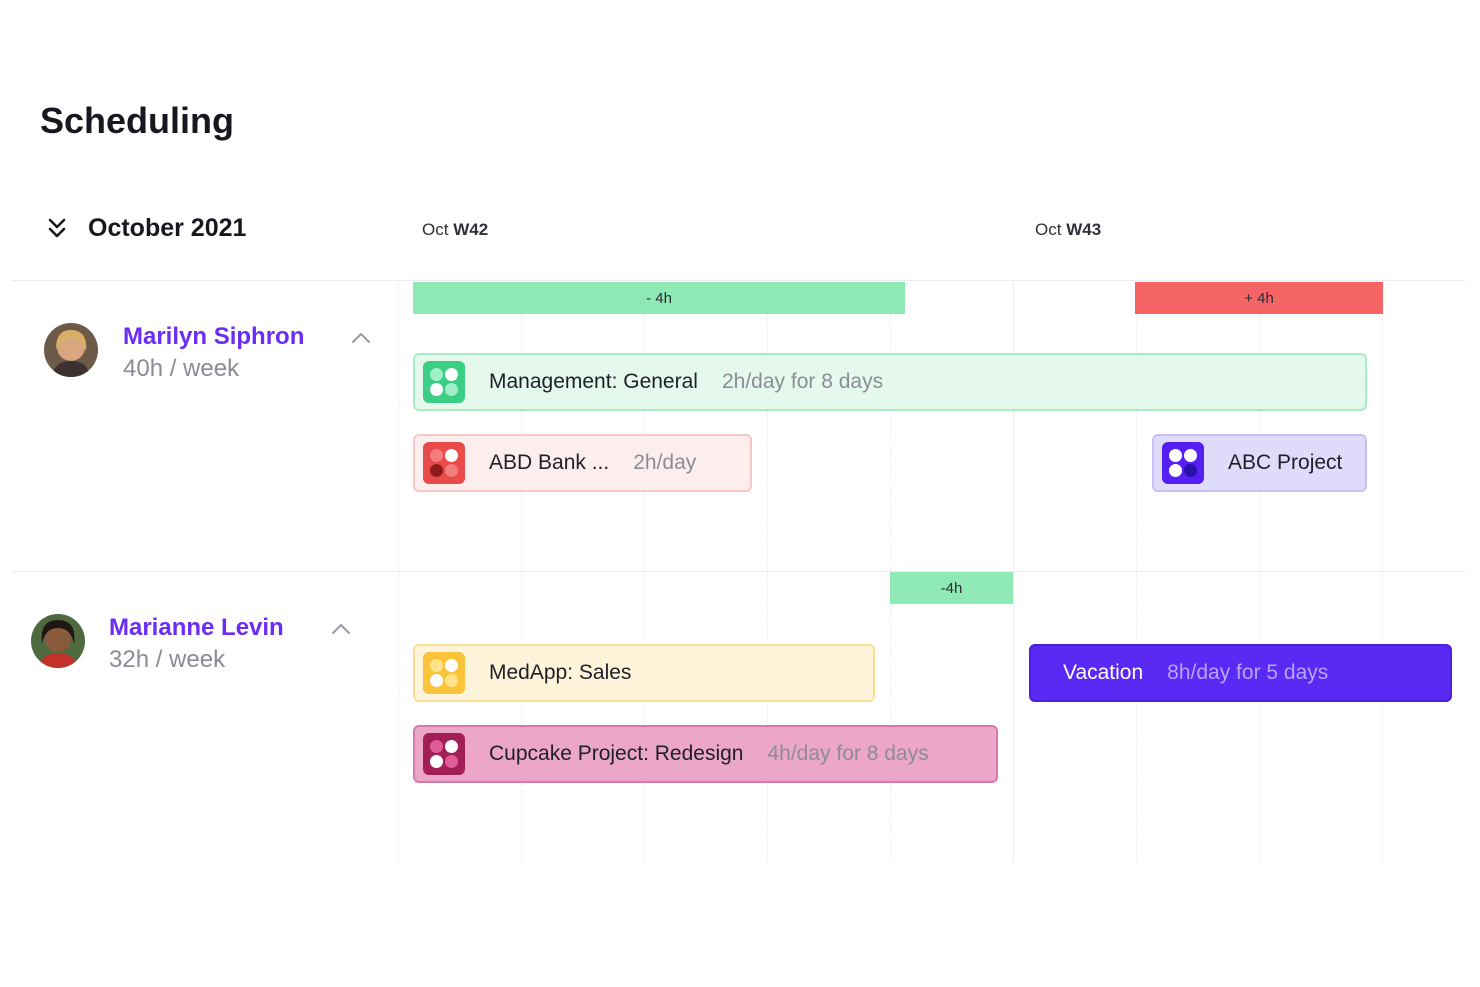 Image resolution: width=1480 pixels, height=987 pixels. What do you see at coordinates (848, 753) in the screenshot?
I see `task-meta: 4h/day for 8 days` at bounding box center [848, 753].